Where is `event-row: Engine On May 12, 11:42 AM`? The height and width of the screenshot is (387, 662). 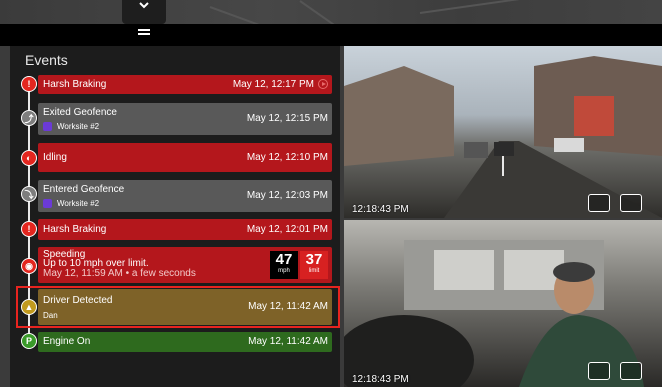 event-row: Engine On May 12, 11:42 AM is located at coordinates (185, 342).